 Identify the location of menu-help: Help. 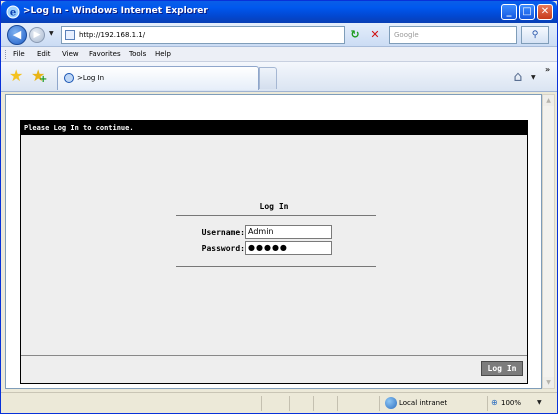
(163, 54).